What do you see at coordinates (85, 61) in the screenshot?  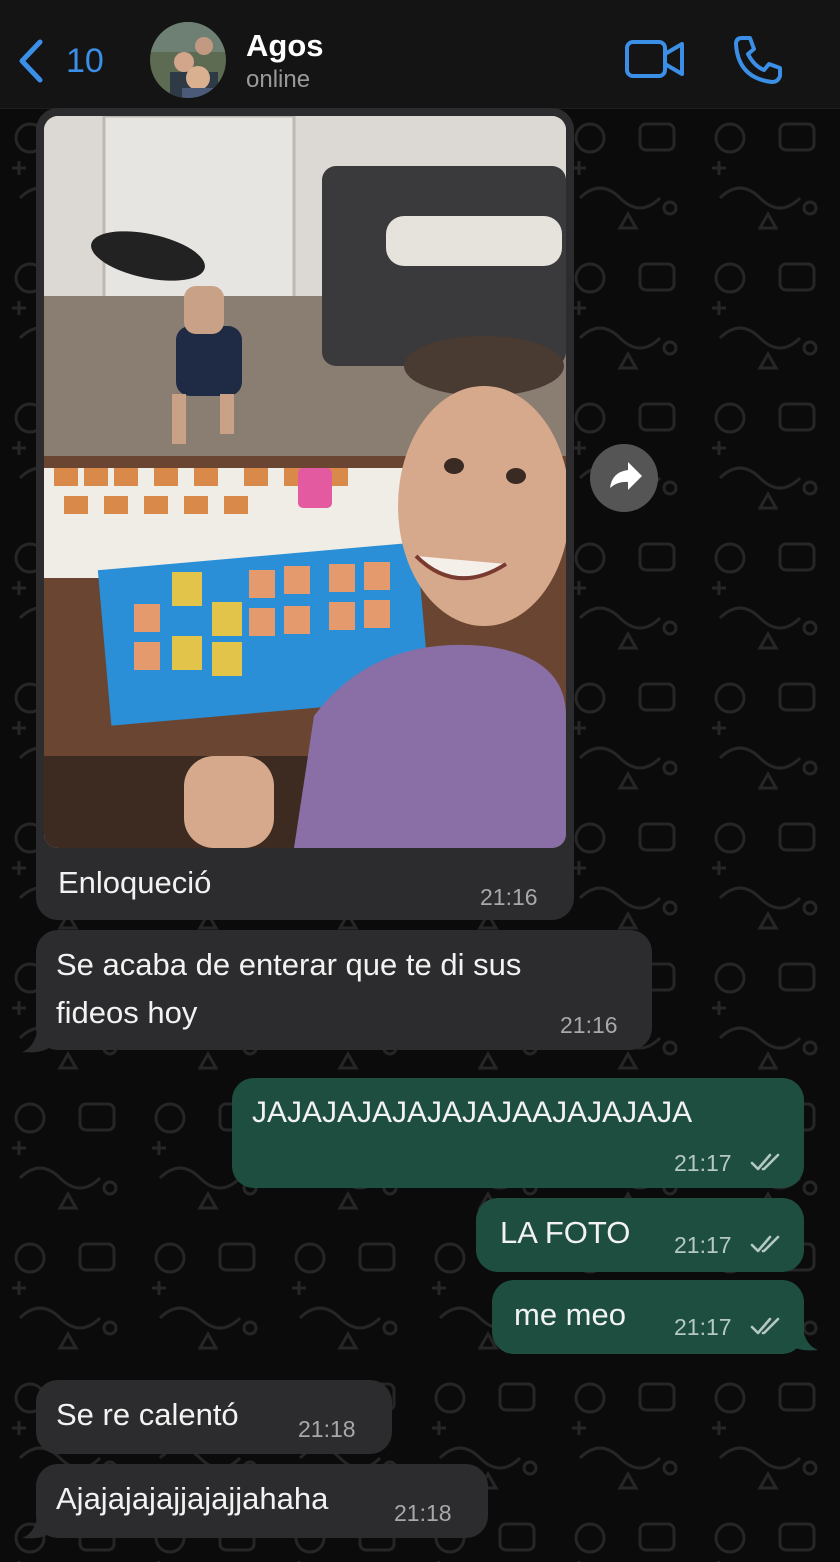 I see `unread-count: 10` at bounding box center [85, 61].